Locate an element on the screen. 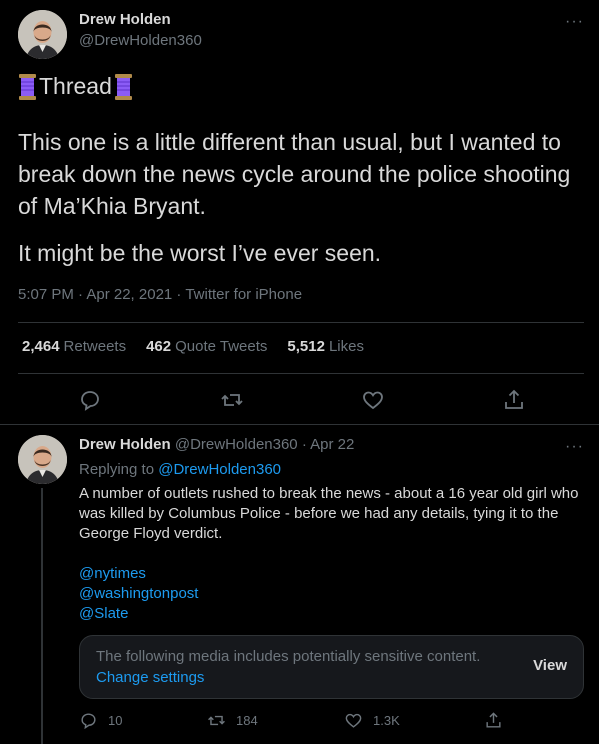  tweet-stats: 2,464 Retweets 462 Quote Tweets 5,512 Likes is located at coordinates (193, 346).